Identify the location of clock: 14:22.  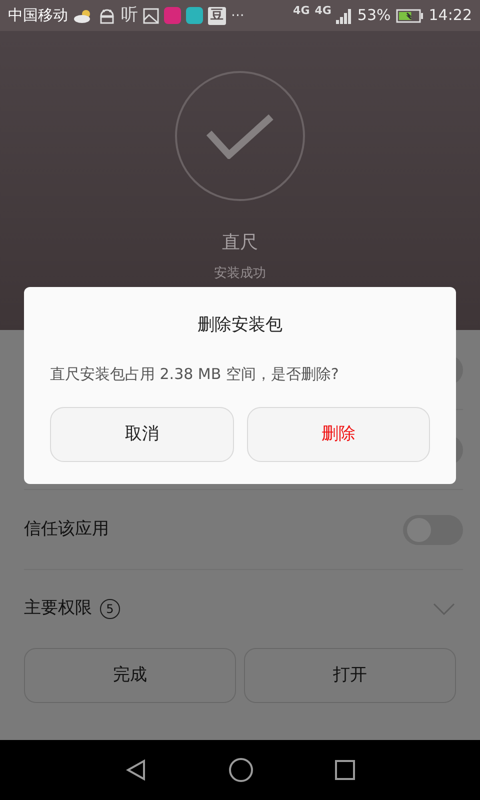
(450, 15).